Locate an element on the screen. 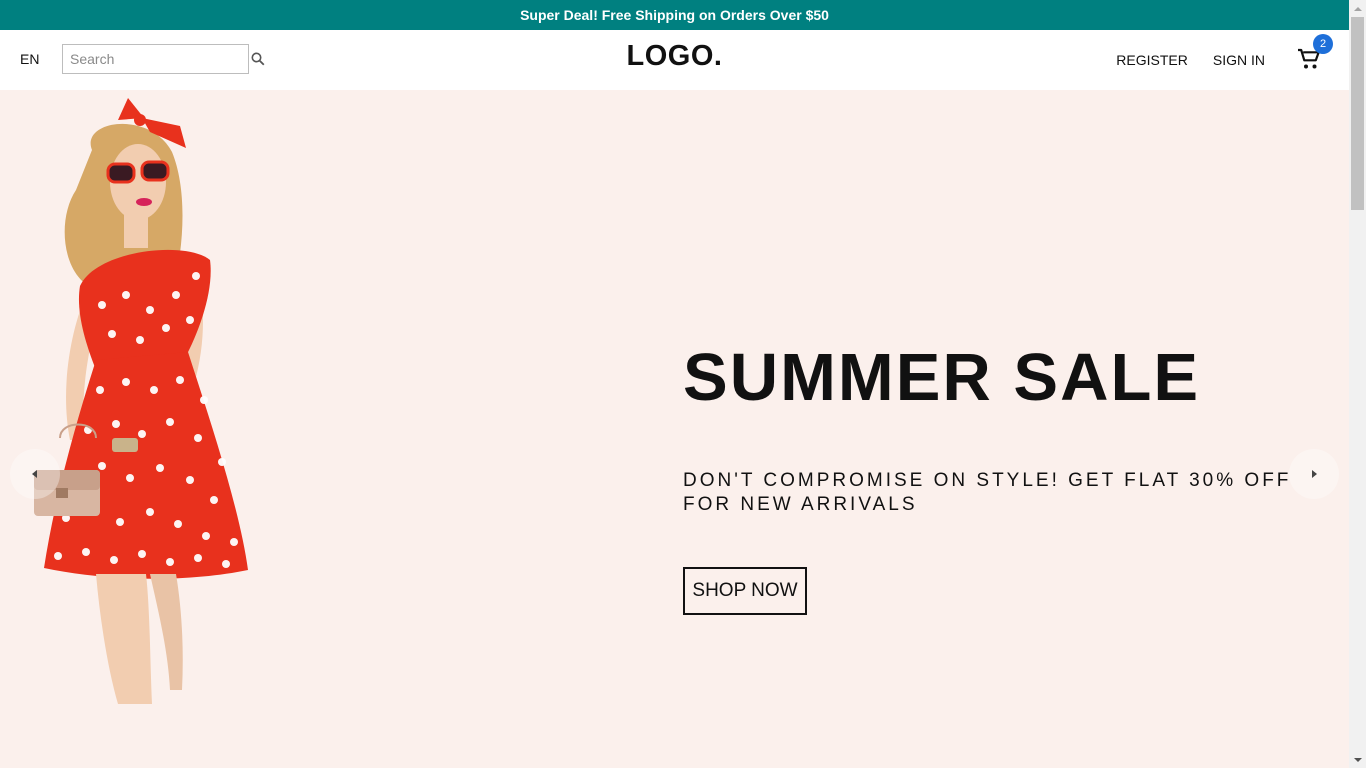 The height and width of the screenshot is (768, 1366). hero-model-image is located at coordinates (141, 401).